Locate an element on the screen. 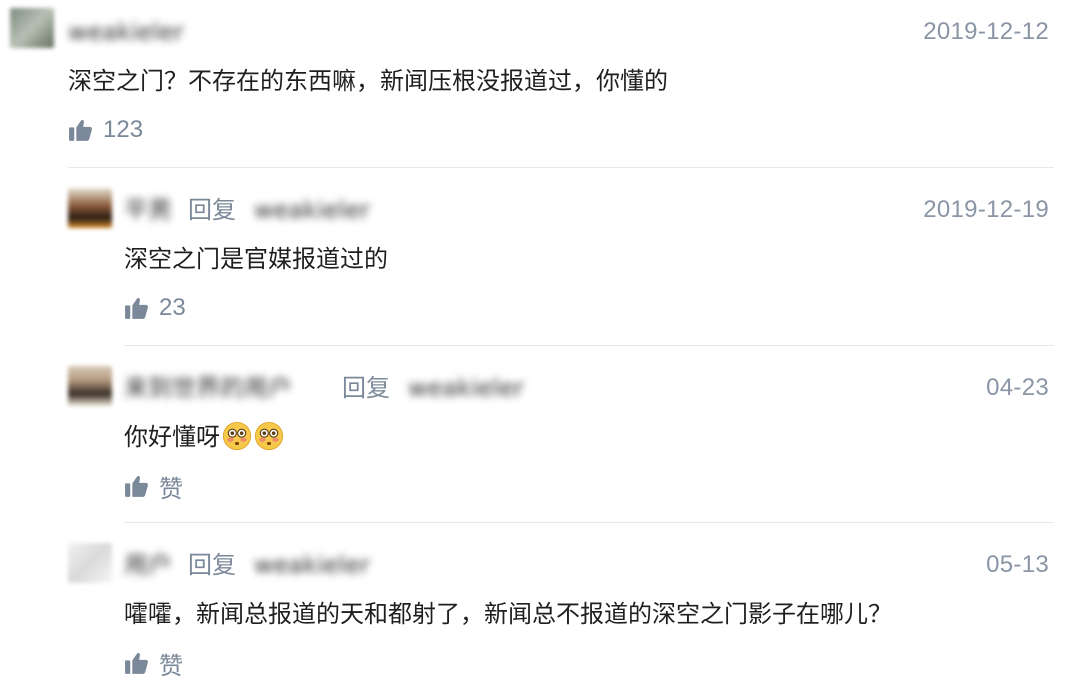 The height and width of the screenshot is (689, 1080). comment-text: 深空之门？不存在的东西嘛，新闻压根没报道过，你懂的 is located at coordinates (368, 81).